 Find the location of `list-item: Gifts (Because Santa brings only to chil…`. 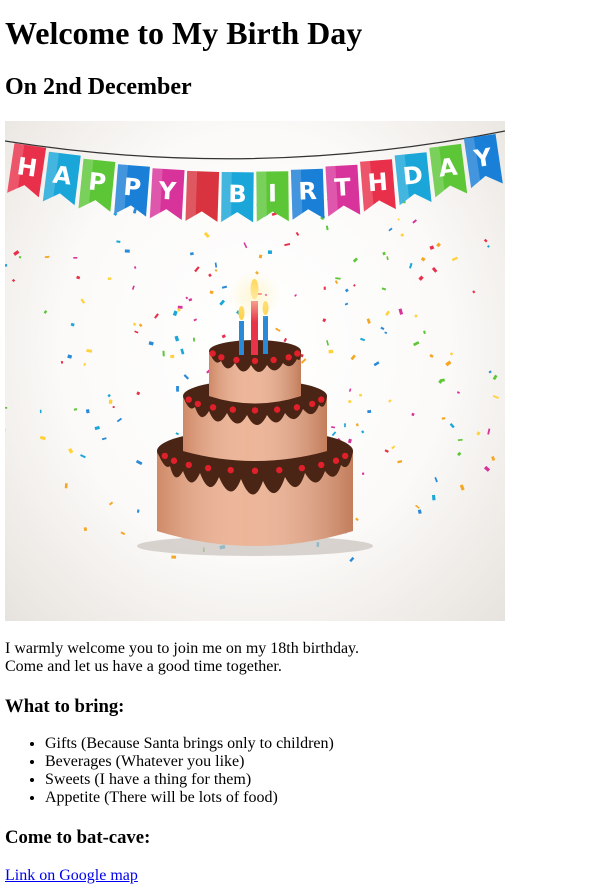

list-item: Gifts (Because Santa brings only to chil… is located at coordinates (305, 744).